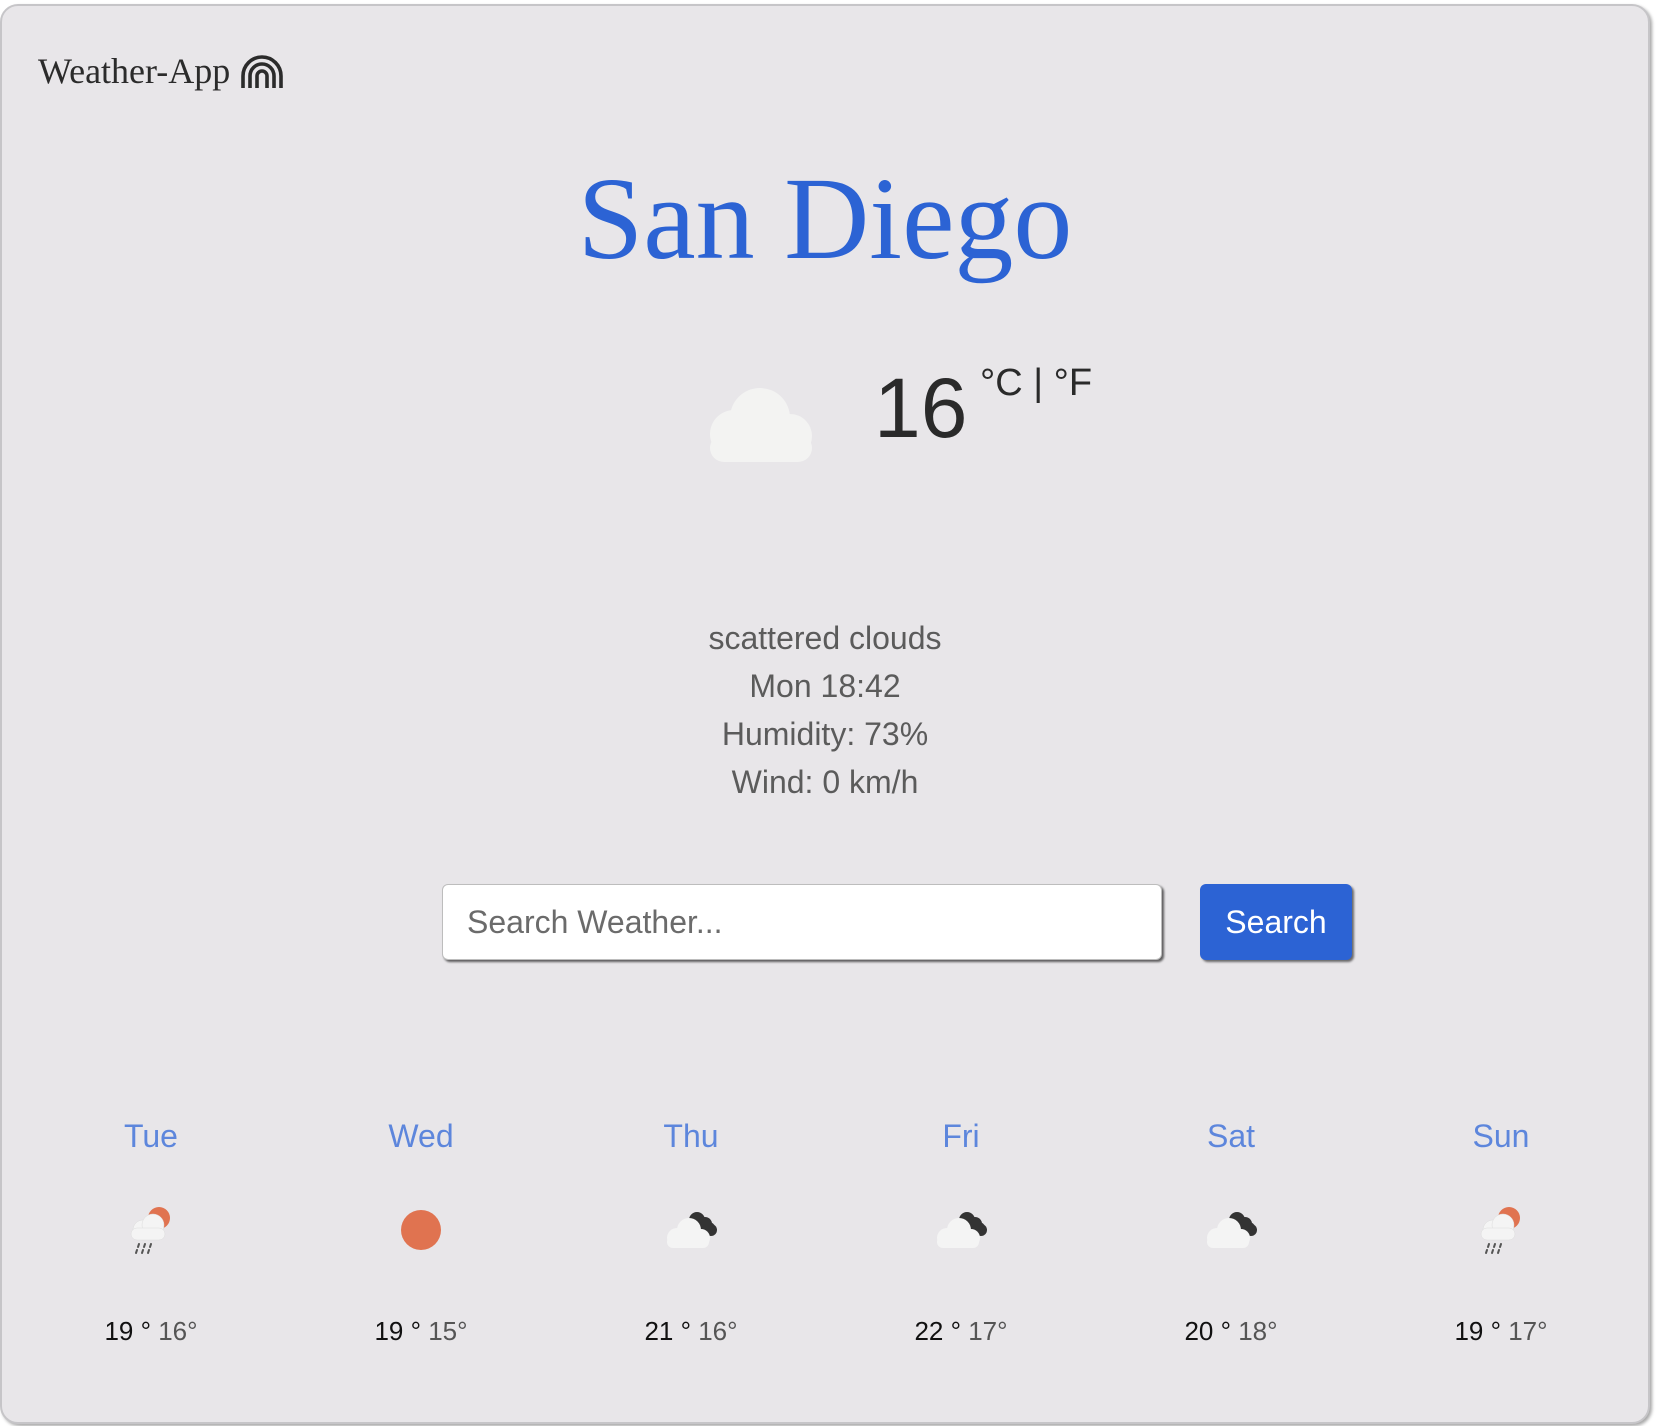 This screenshot has height=1426, width=1657. Describe the element at coordinates (1073, 383) in the screenshot. I see `fahrenheit-link: °F` at that location.